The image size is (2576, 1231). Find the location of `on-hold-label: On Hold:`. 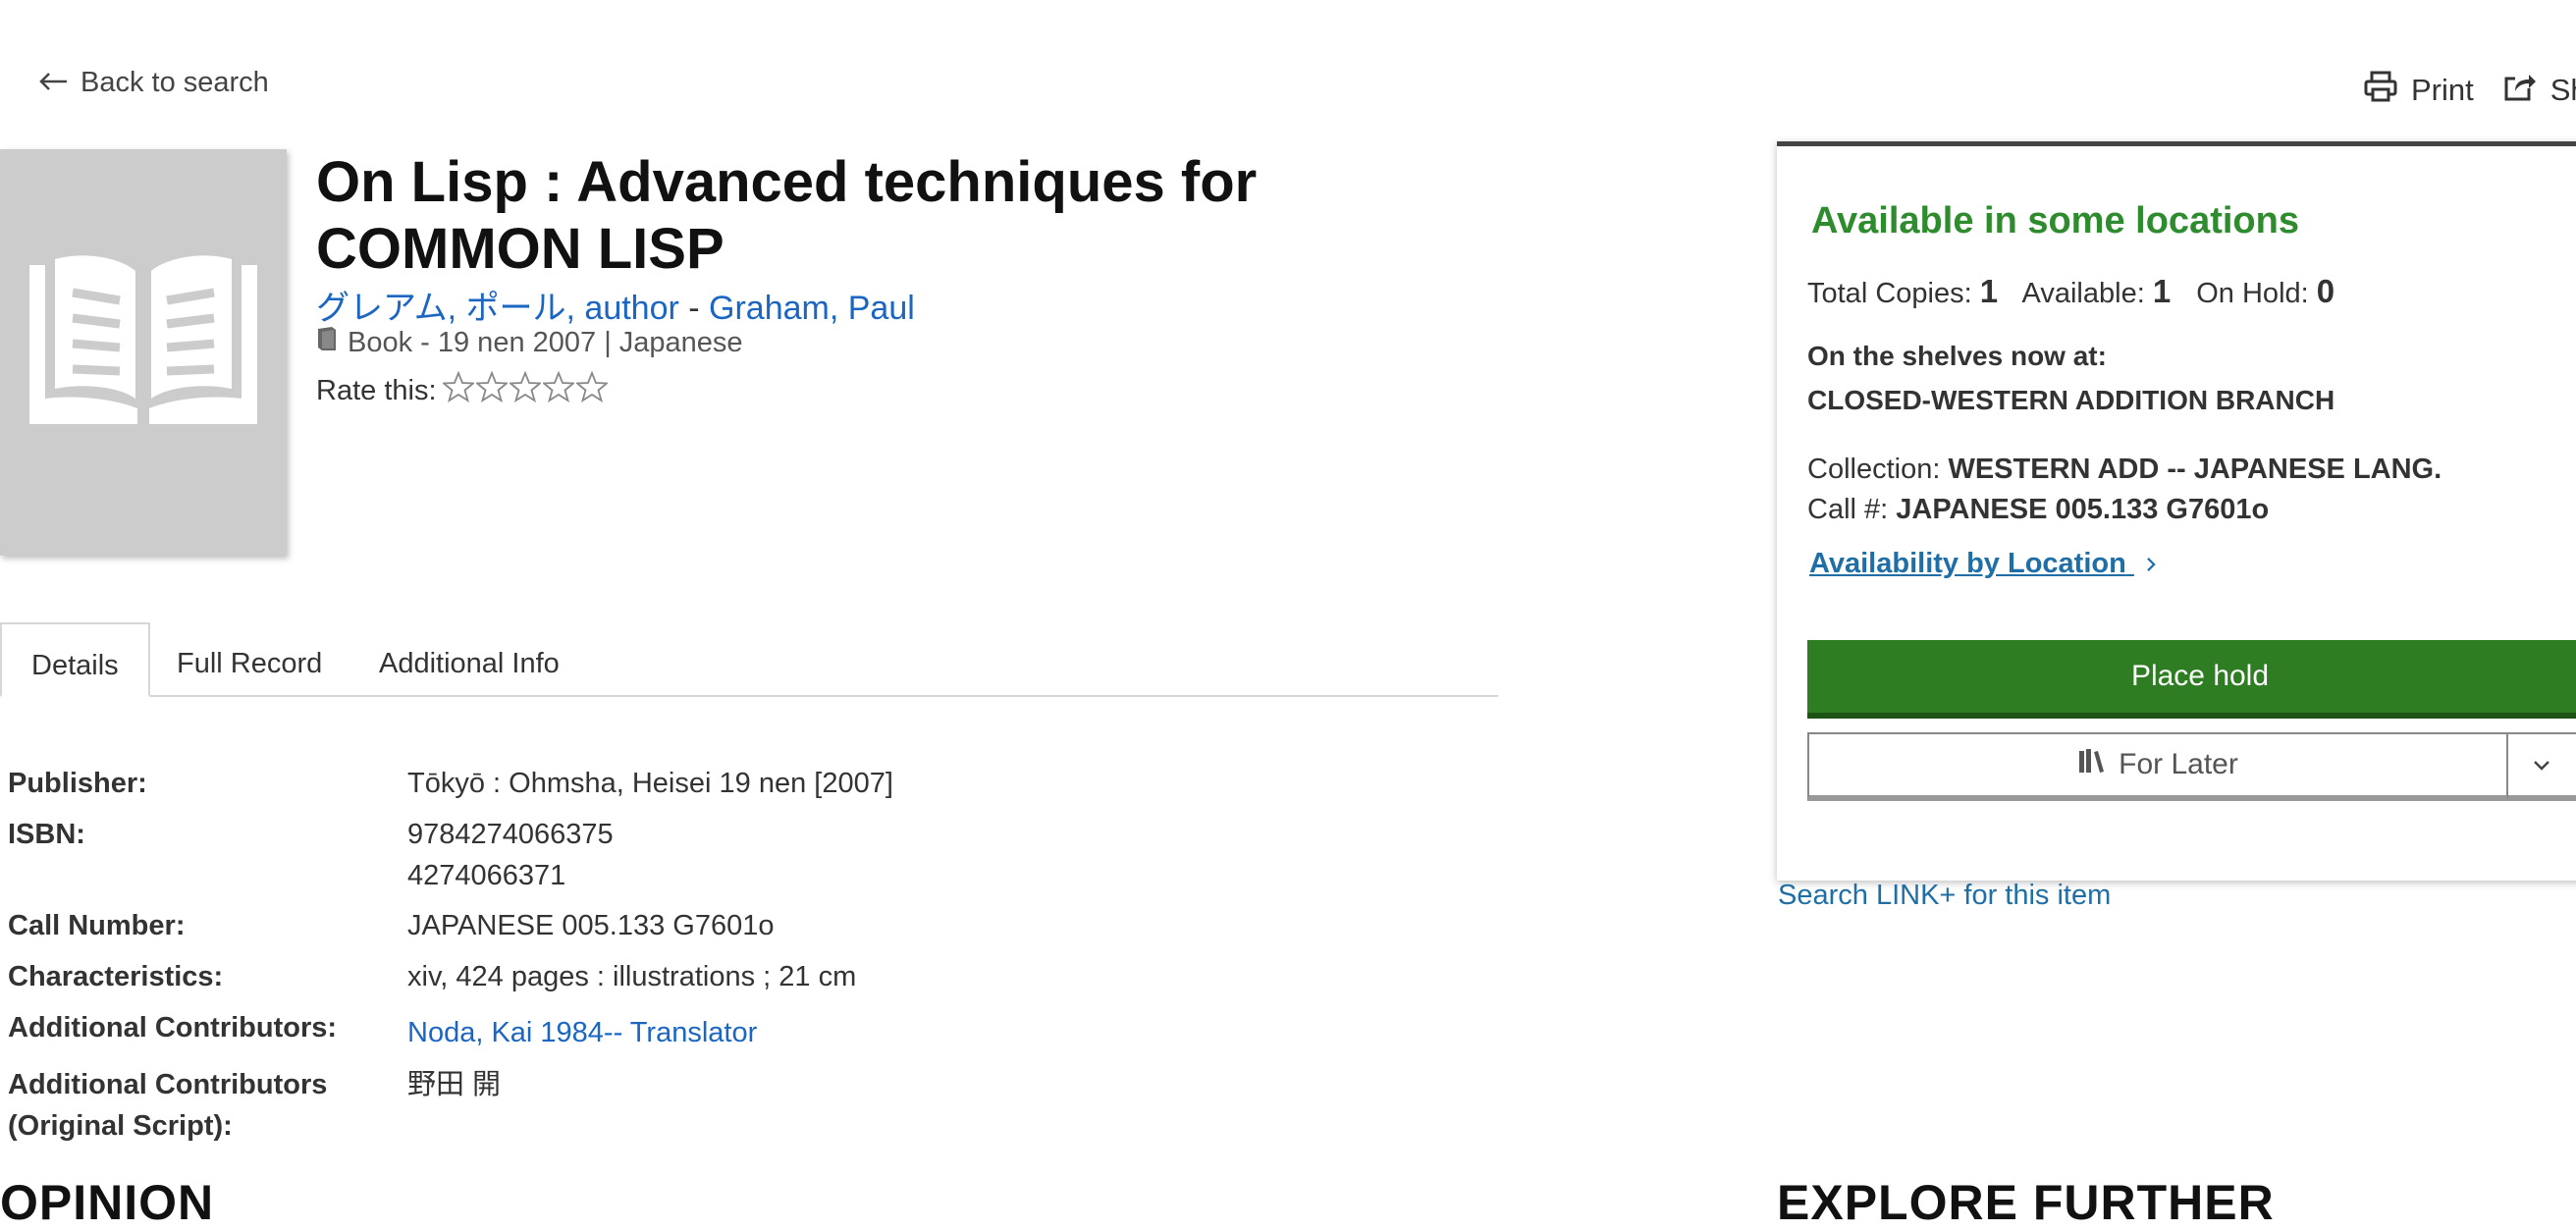

on-hold-label: On Hold: is located at coordinates (2252, 293).